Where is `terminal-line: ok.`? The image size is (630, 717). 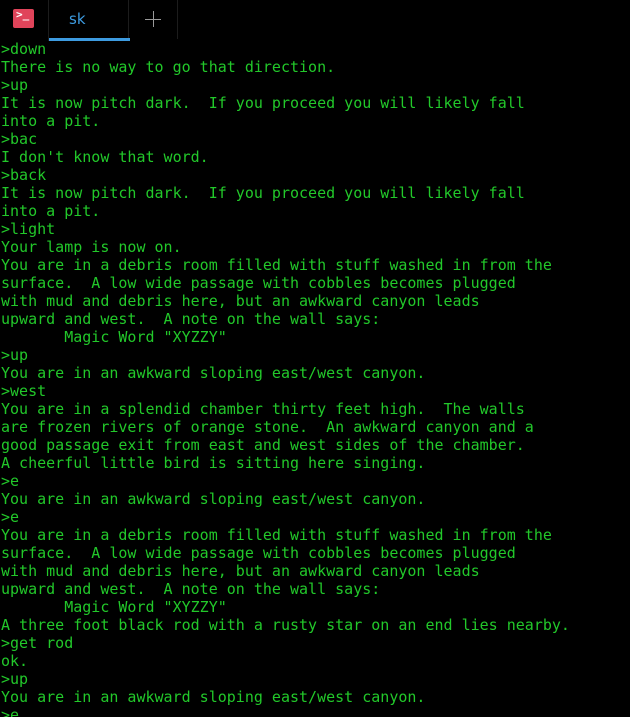
terminal-line: ok. is located at coordinates (15, 661).